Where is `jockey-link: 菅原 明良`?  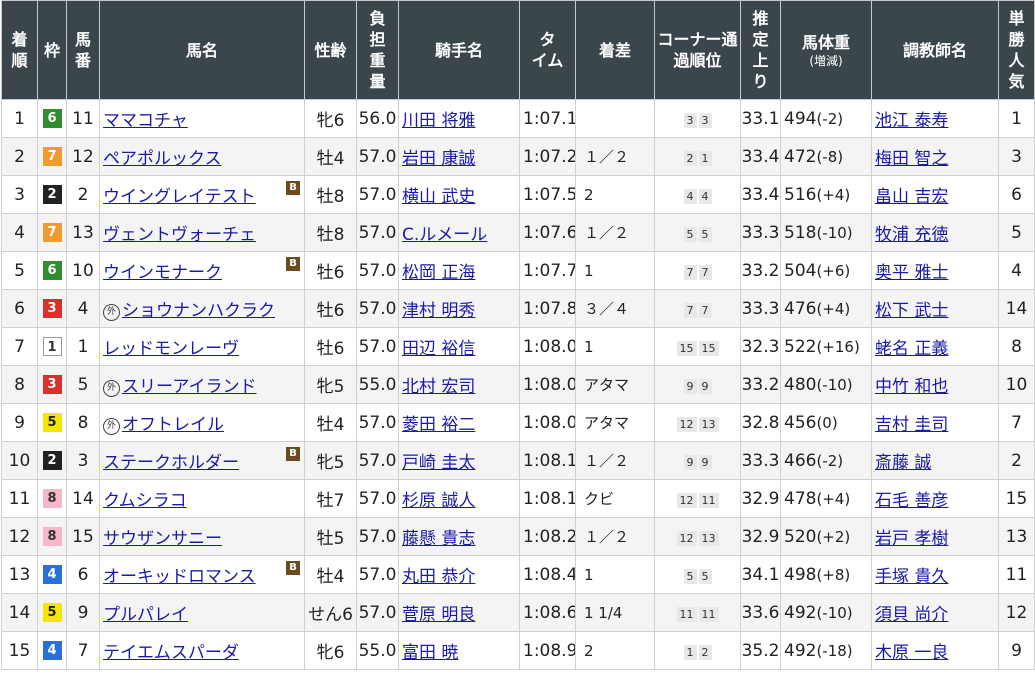
jockey-link: 菅原 明良 is located at coordinates (438, 615).